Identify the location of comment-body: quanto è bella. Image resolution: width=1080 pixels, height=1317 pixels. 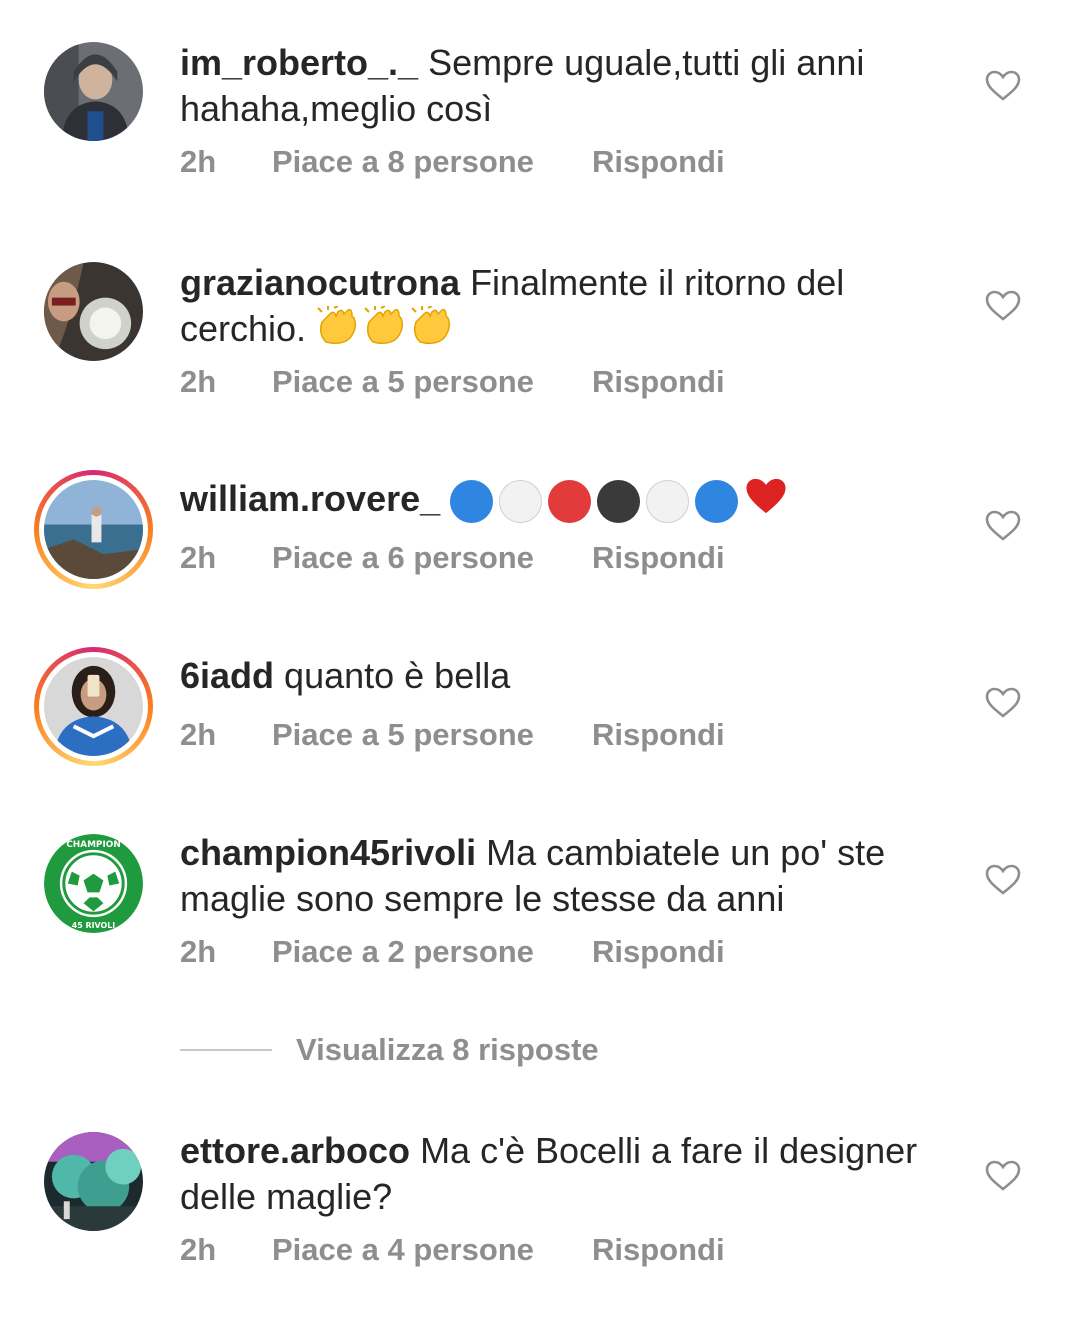
(397, 675).